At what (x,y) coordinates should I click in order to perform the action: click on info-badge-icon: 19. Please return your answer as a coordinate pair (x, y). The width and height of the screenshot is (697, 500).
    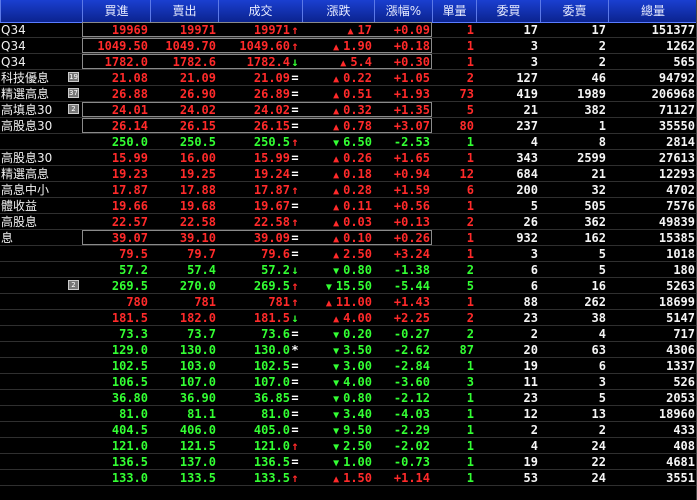
    Looking at the image, I should click on (73, 77).